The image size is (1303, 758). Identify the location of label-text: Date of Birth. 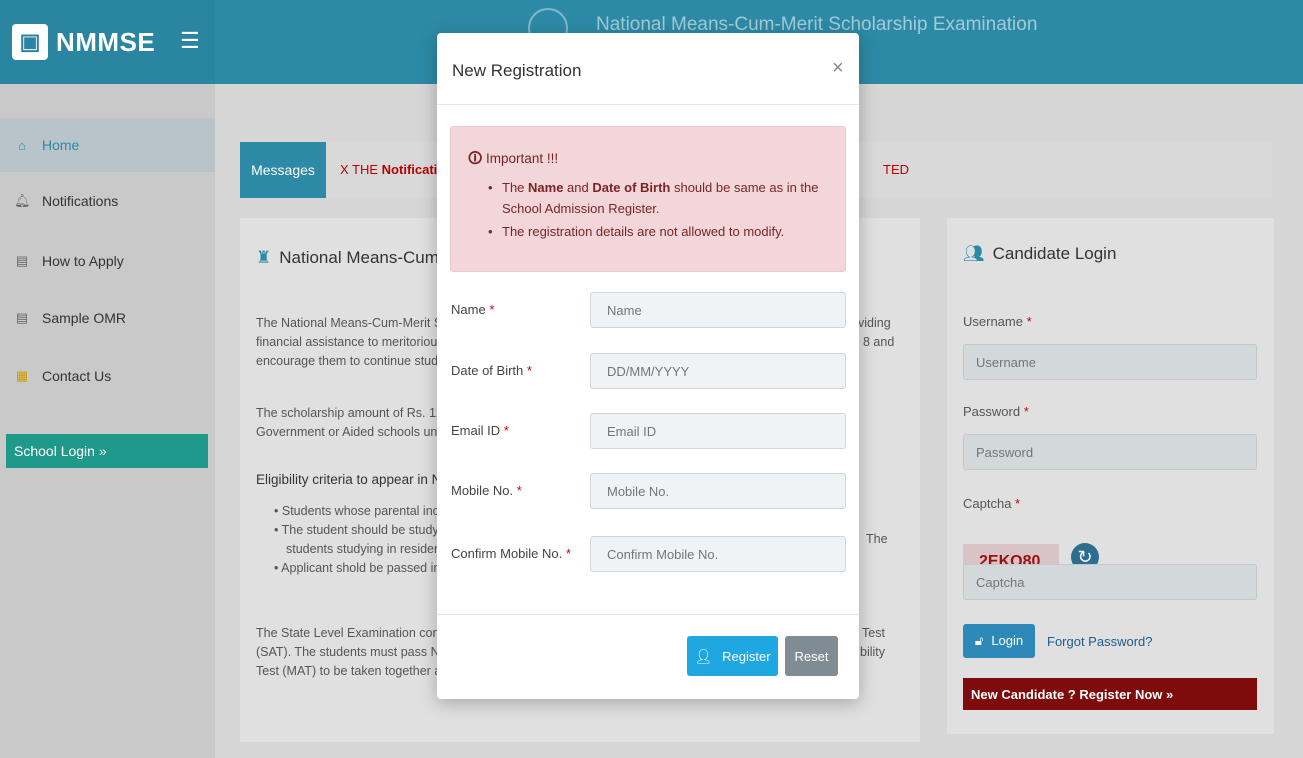
(487, 370).